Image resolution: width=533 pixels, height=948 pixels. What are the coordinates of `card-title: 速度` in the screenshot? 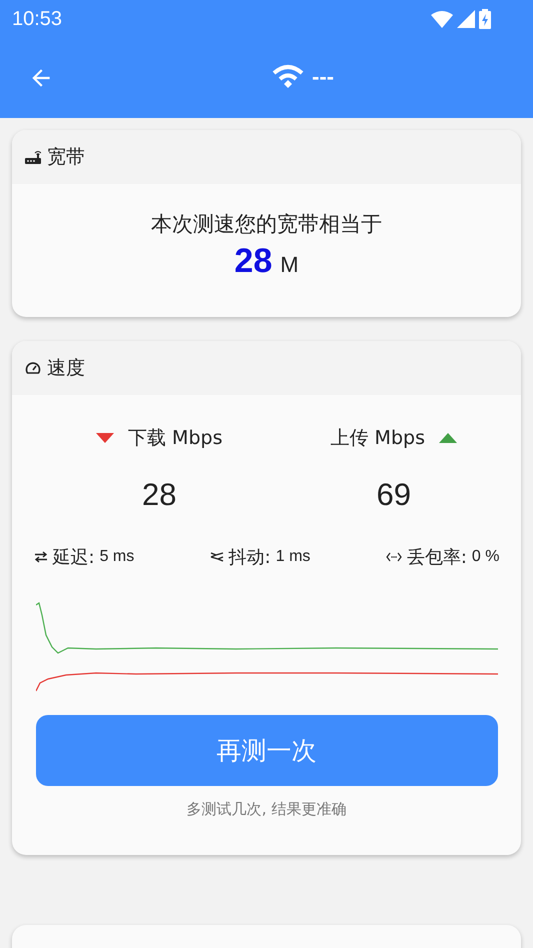 It's located at (66, 368).